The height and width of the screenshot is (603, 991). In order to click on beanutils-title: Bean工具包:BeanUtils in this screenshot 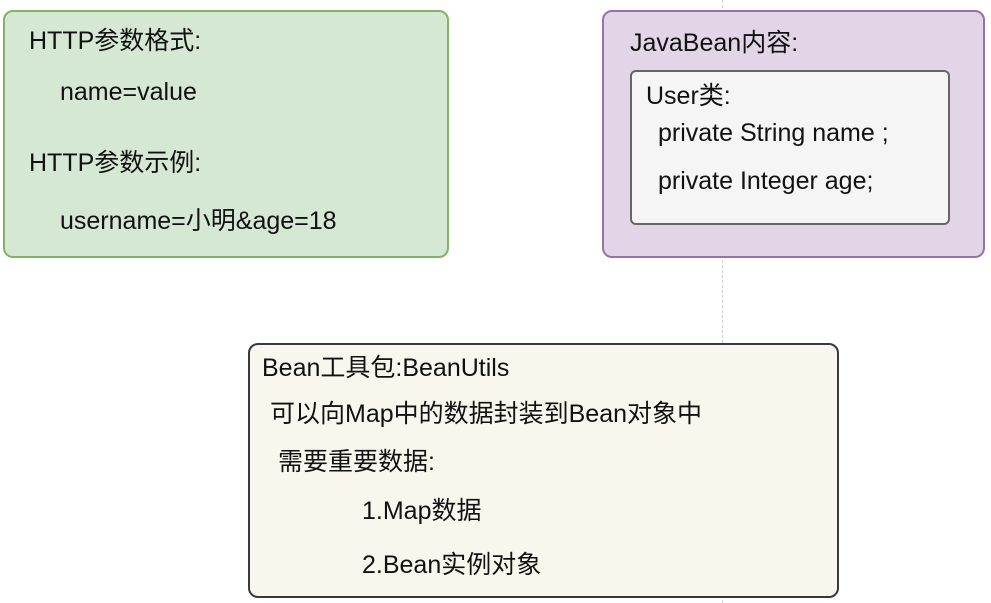, I will do `click(386, 368)`.